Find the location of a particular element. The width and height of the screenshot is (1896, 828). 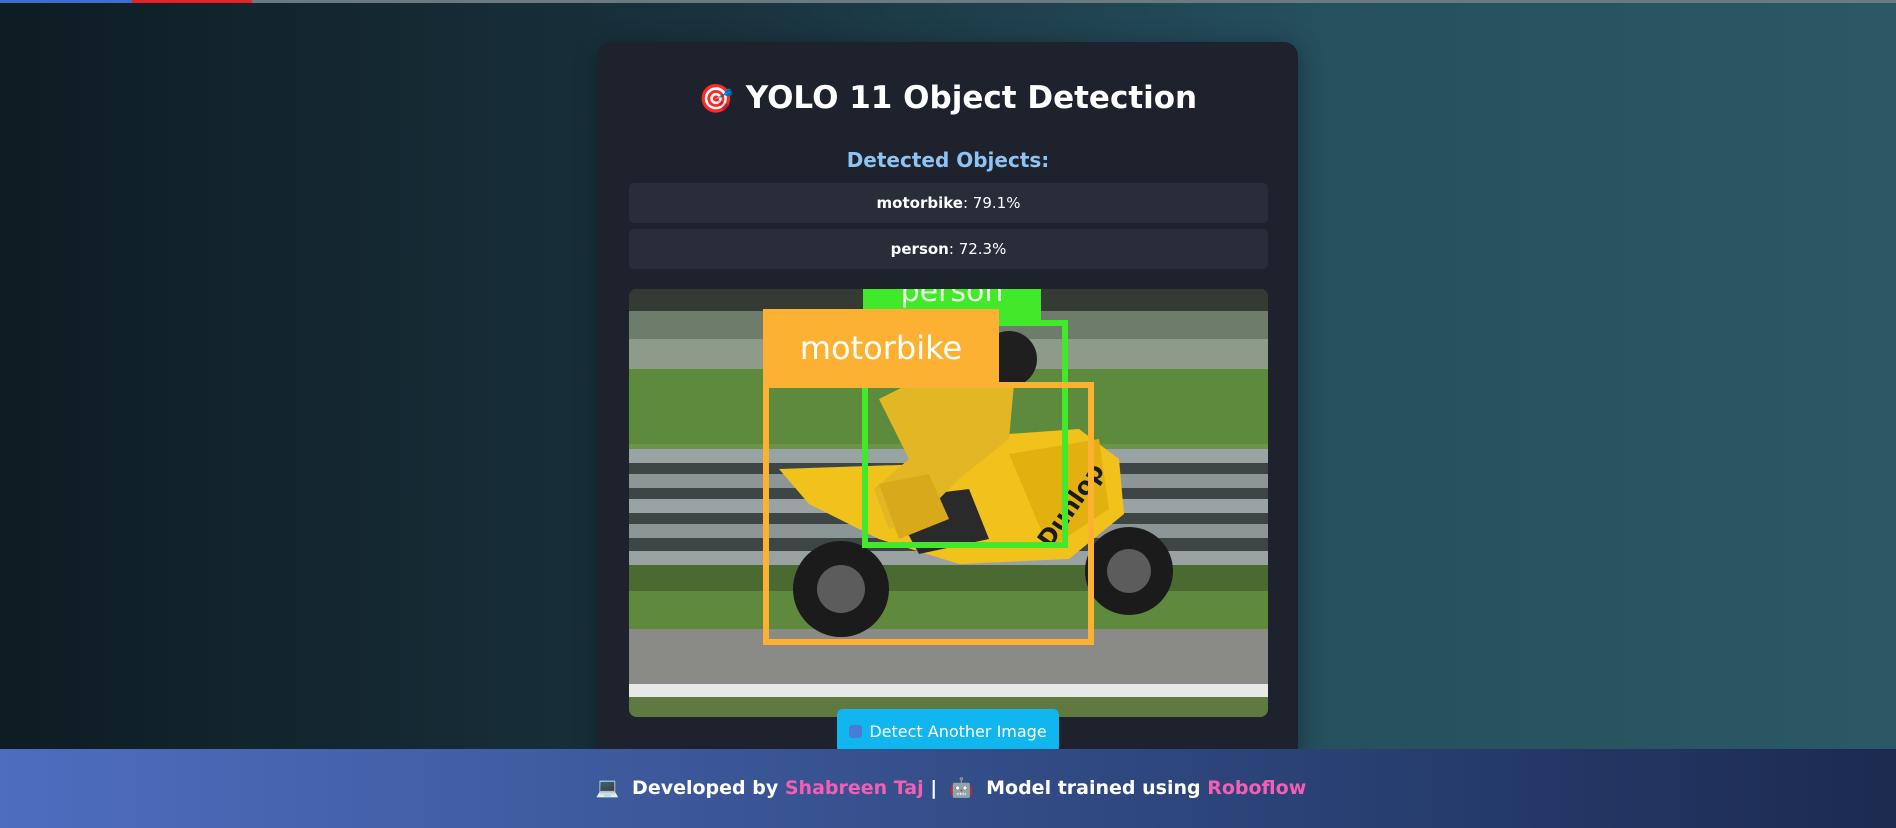

detection-confidence: 79.1% is located at coordinates (996, 203).